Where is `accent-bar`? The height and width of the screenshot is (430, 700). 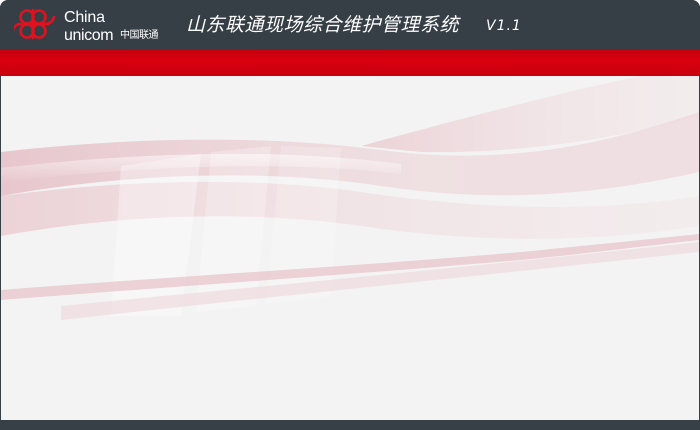 accent-bar is located at coordinates (350, 63).